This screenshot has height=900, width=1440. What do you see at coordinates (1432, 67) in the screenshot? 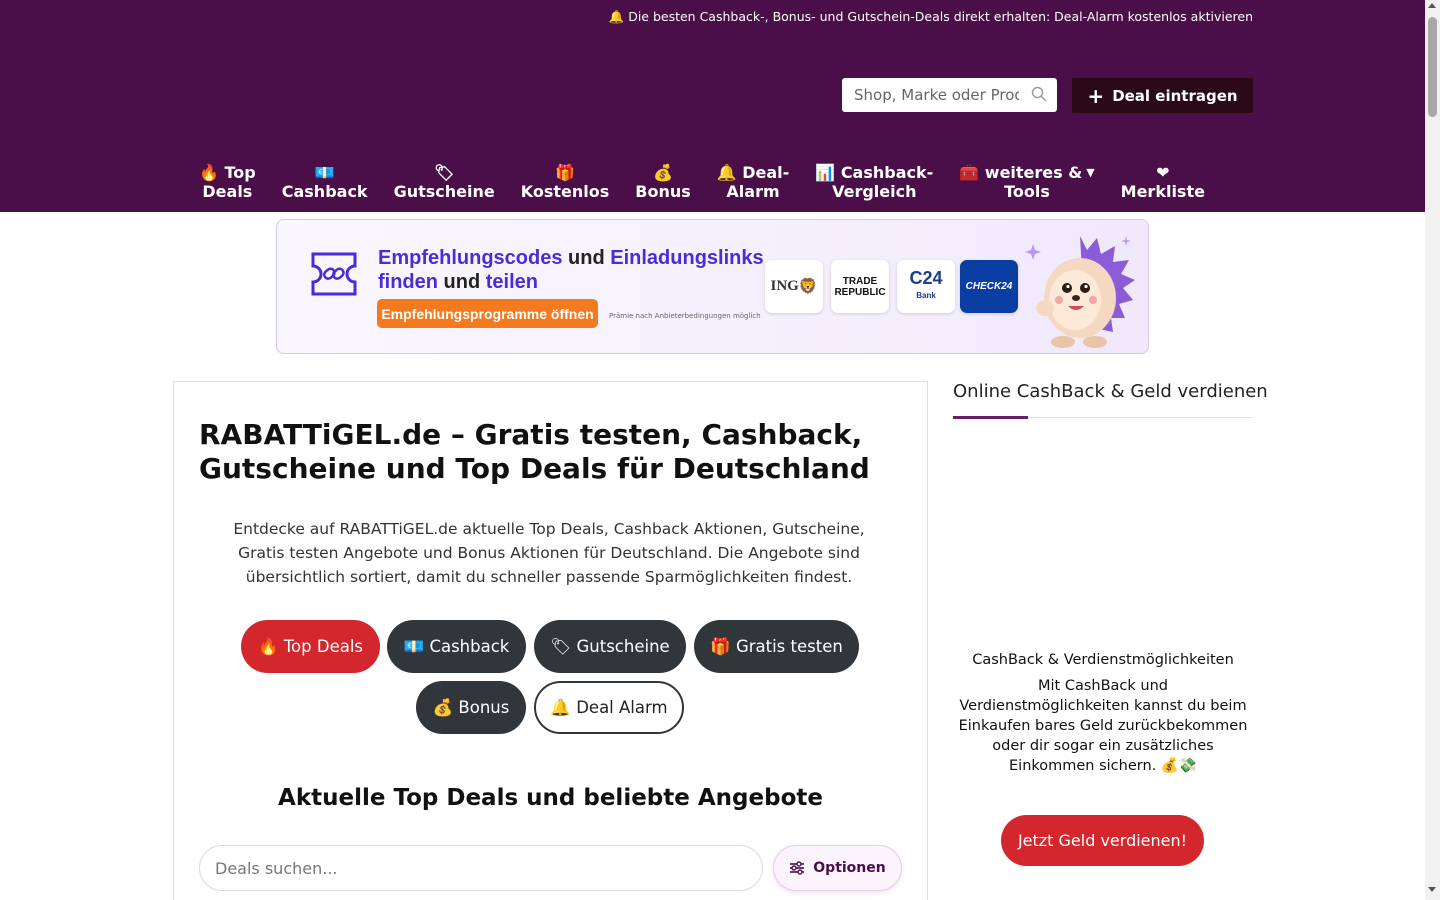
I see `scrollbar-thumb` at bounding box center [1432, 67].